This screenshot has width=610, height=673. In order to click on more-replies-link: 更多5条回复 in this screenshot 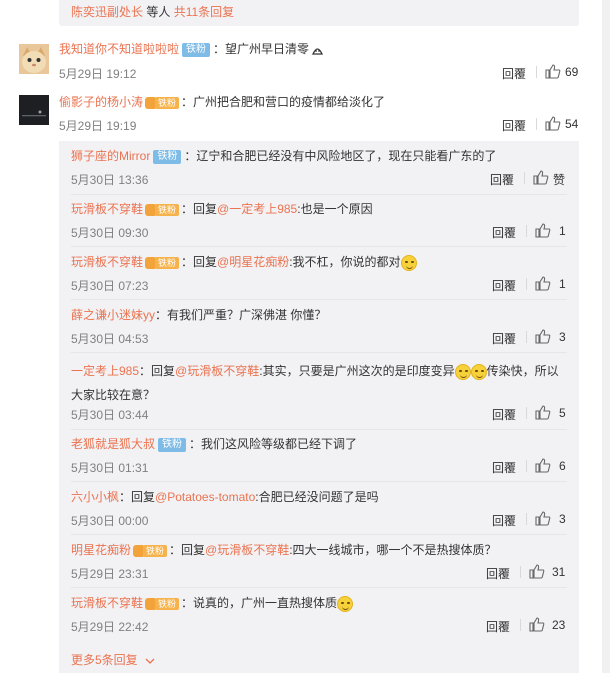, I will do `click(113, 659)`.